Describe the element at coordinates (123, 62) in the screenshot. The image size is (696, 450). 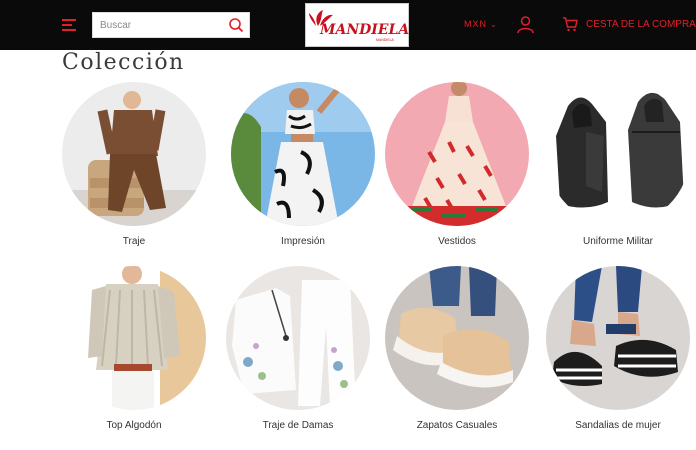
I see `page-title: Colección` at that location.